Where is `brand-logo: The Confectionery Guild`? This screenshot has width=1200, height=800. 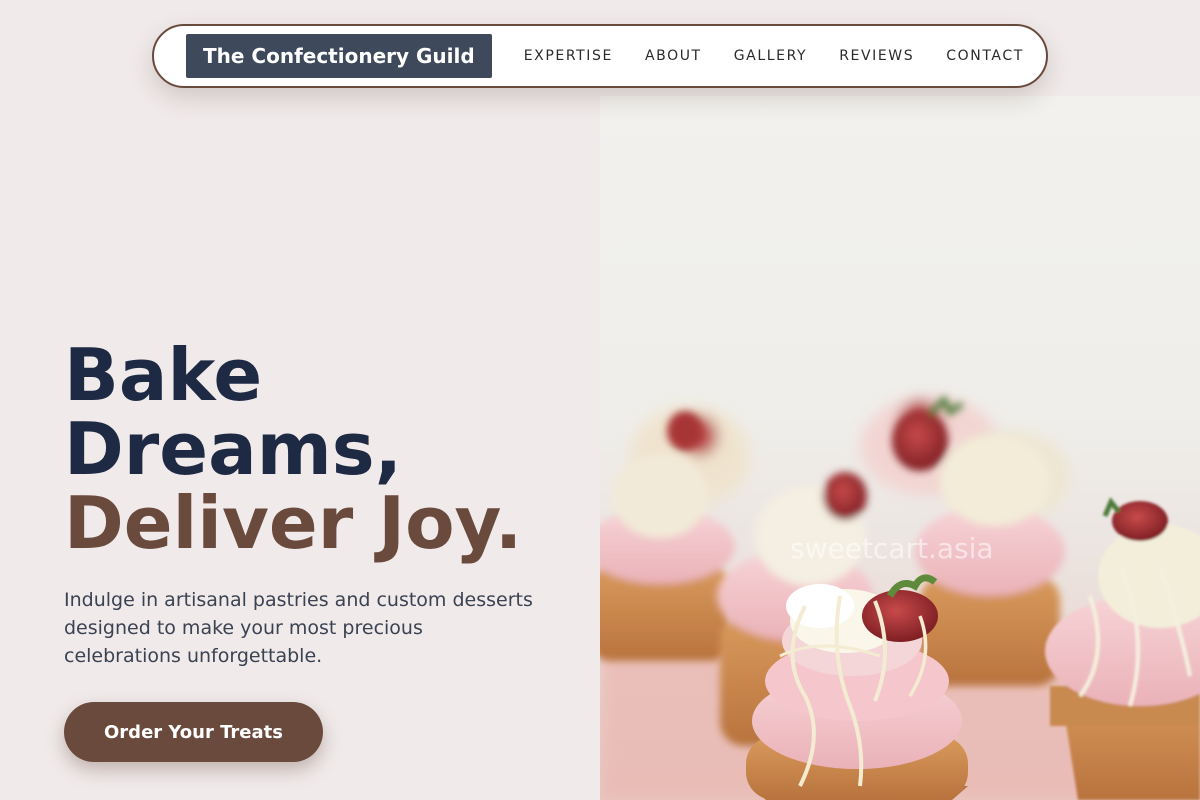
brand-logo: The Confectionery Guild is located at coordinates (339, 56).